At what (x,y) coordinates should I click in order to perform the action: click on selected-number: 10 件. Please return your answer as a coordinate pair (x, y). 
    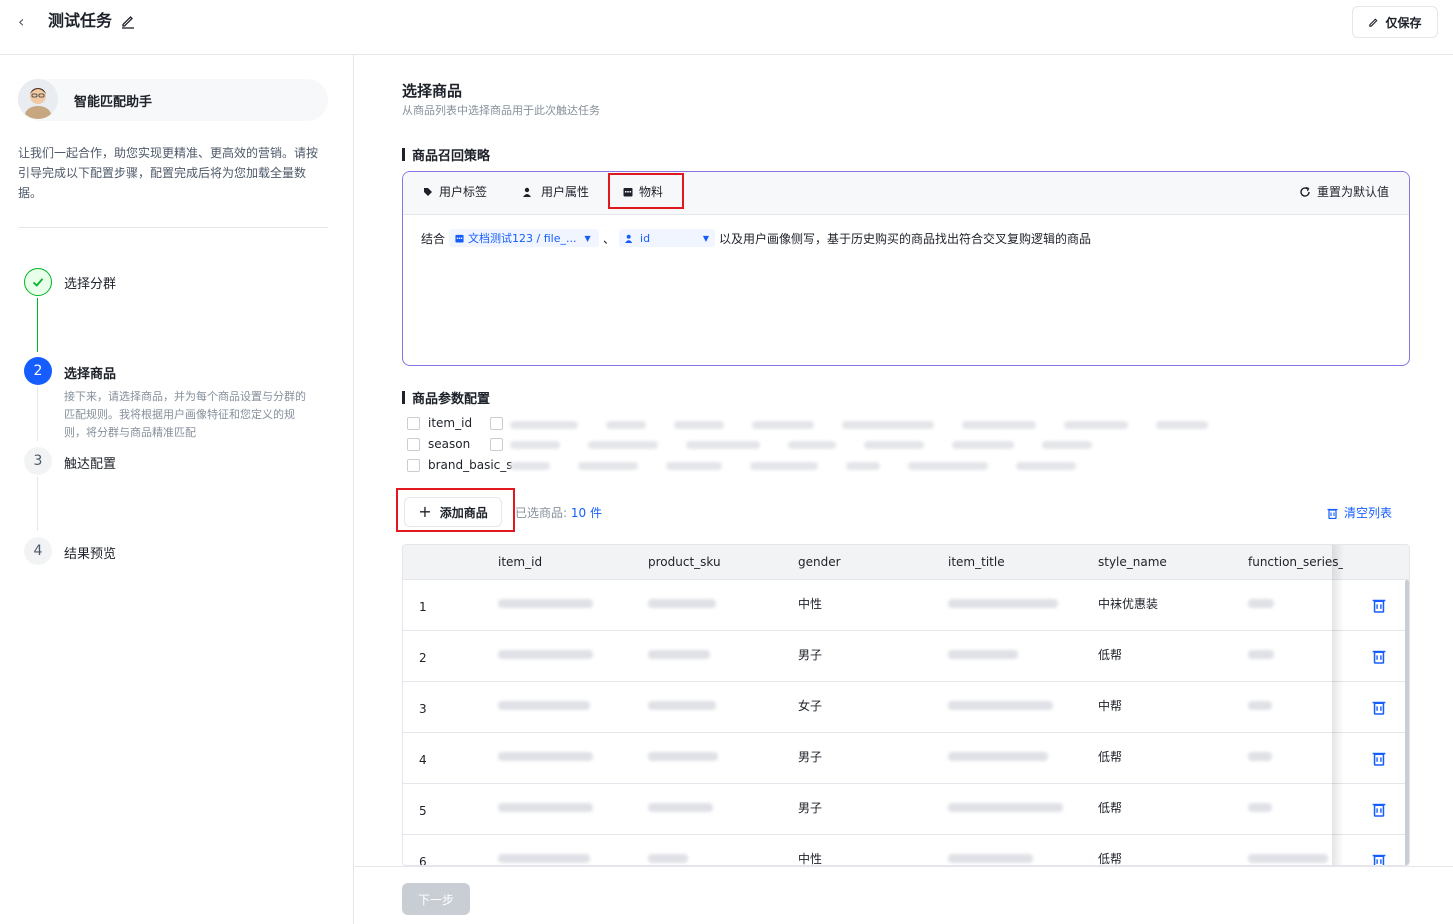
    Looking at the image, I should click on (586, 513).